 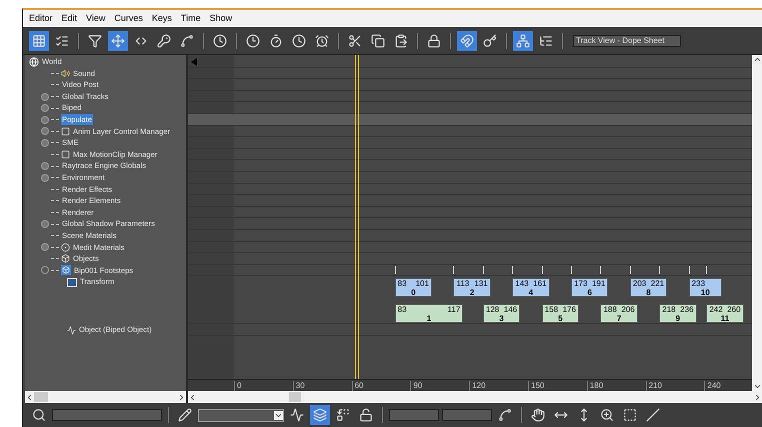 I want to click on footstep-number: 6, so click(x=589, y=293).